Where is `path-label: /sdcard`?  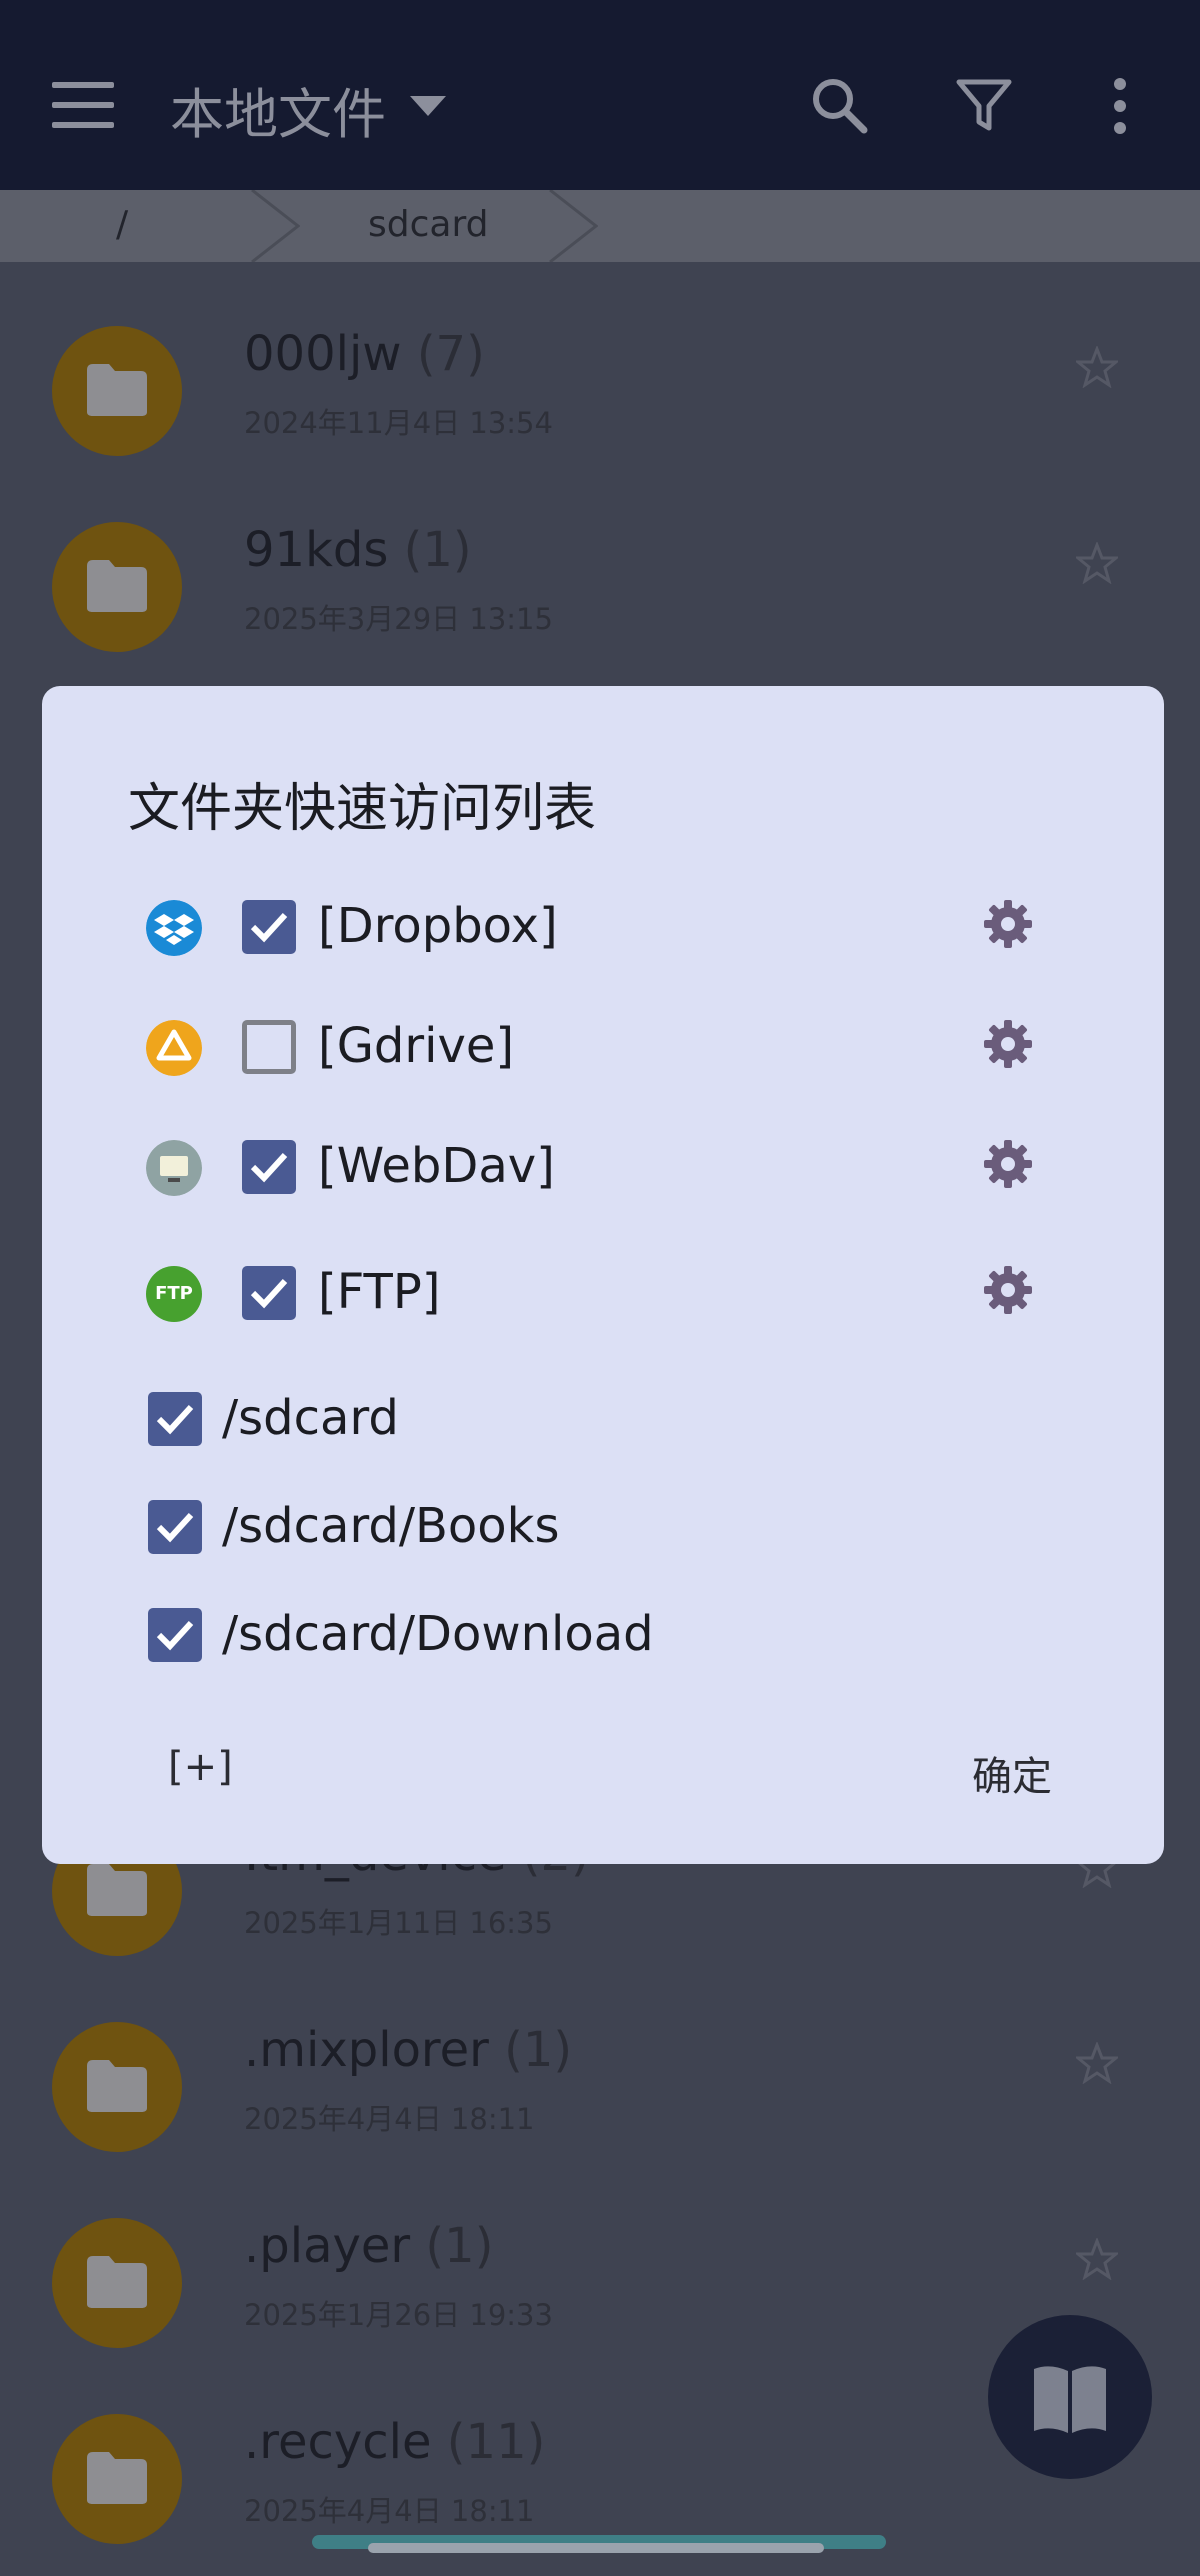 path-label: /sdcard is located at coordinates (310, 1418).